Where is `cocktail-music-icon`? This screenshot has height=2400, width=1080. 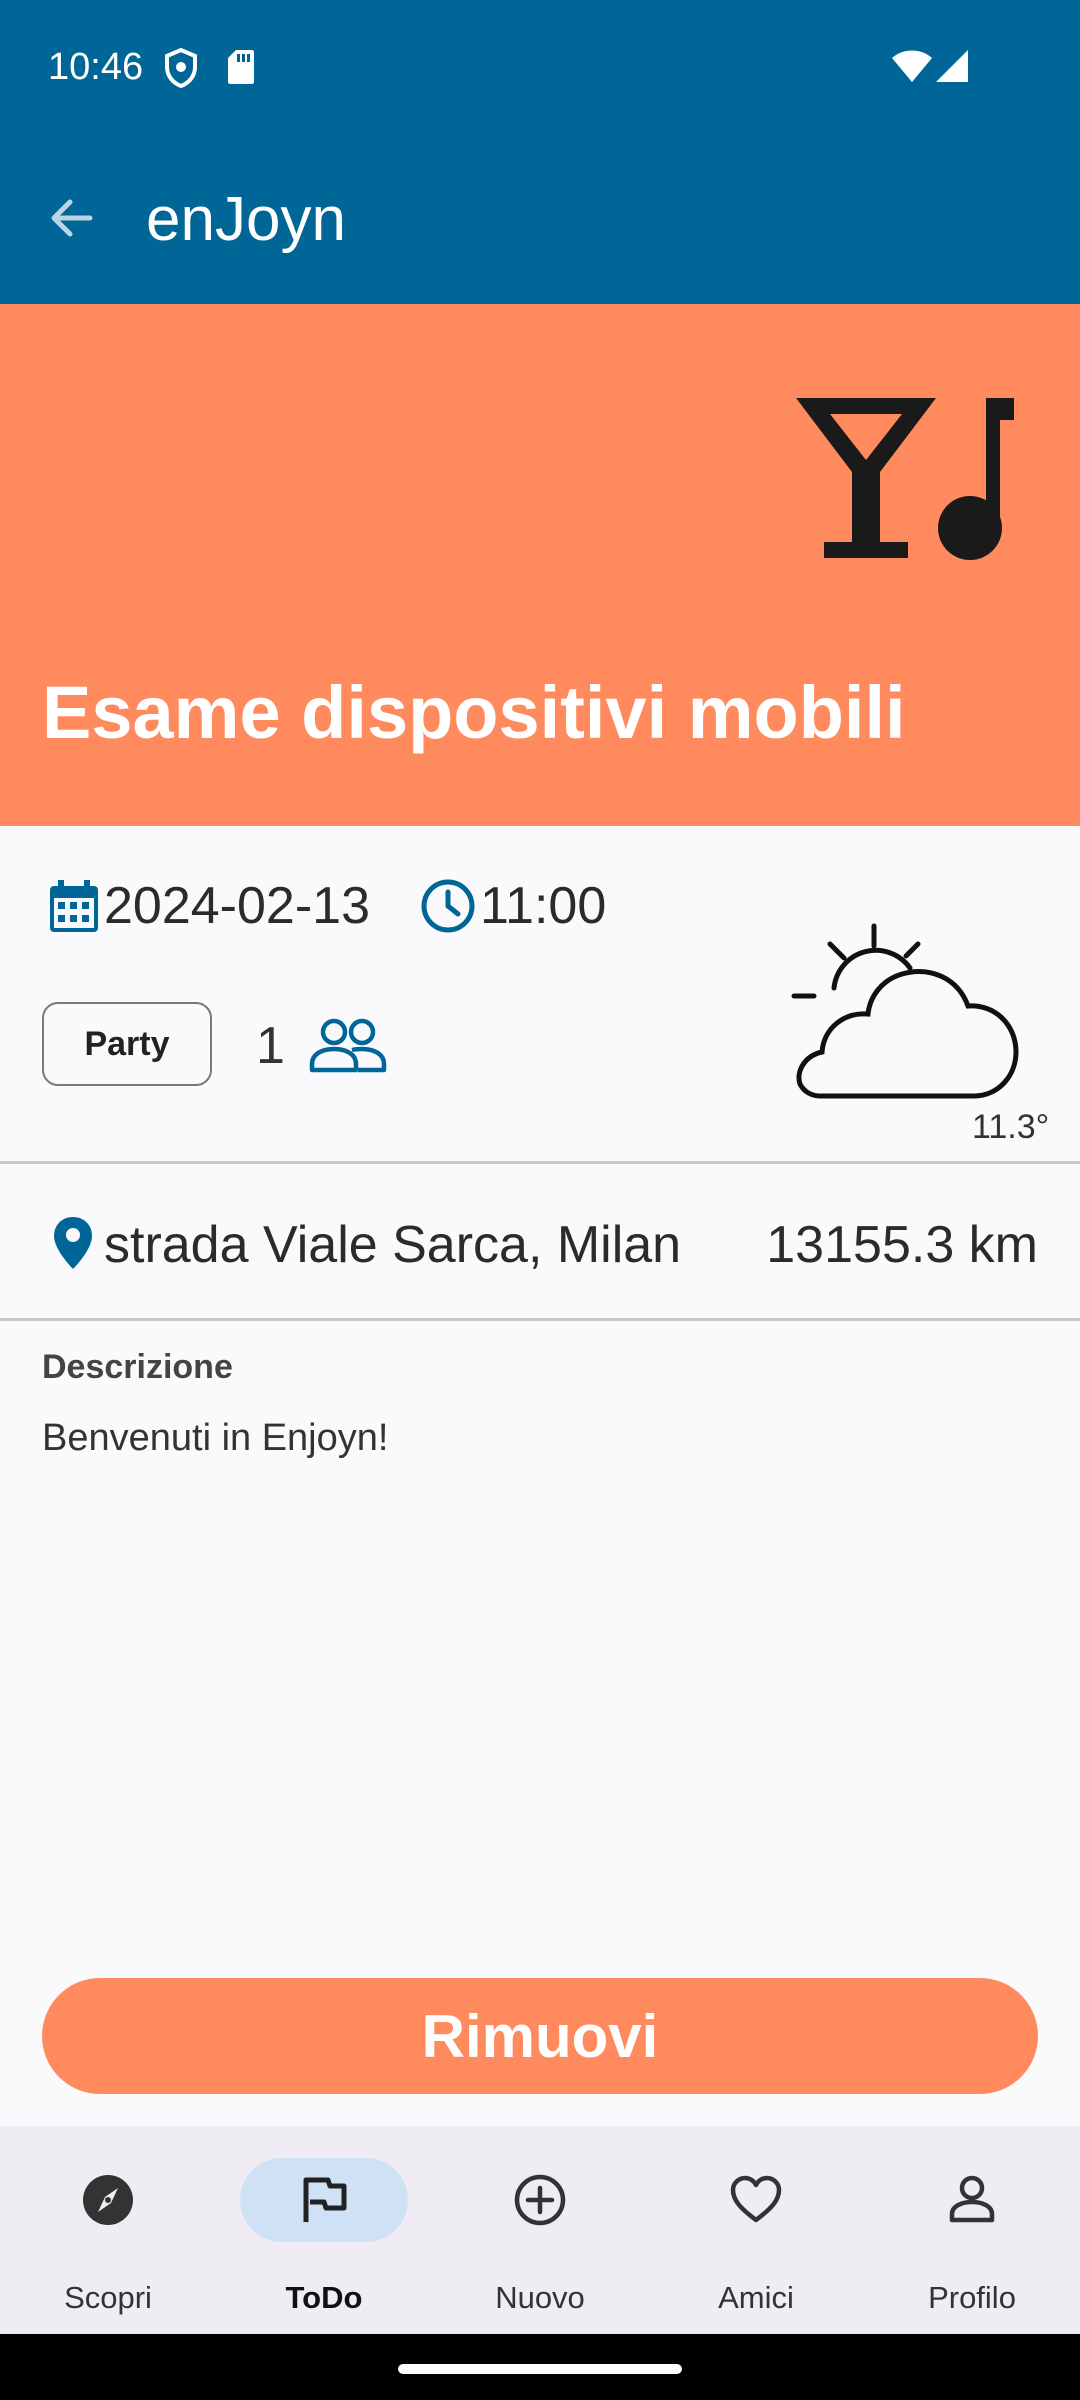 cocktail-music-icon is located at coordinates (905, 479).